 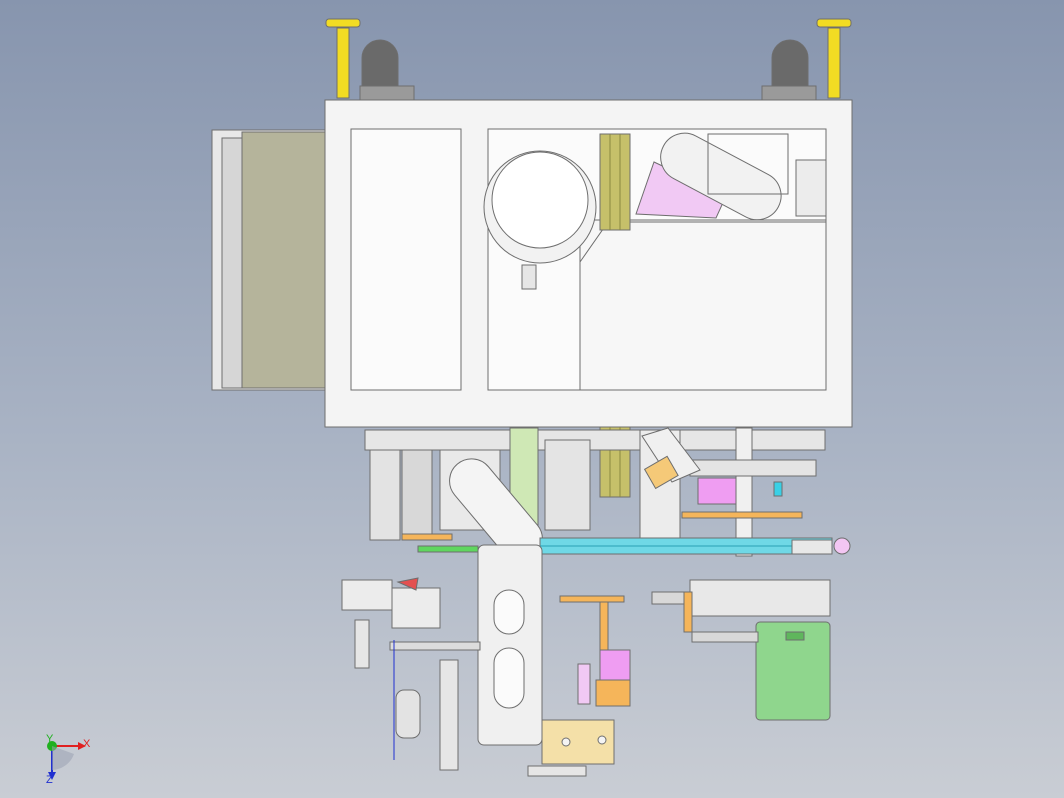 I want to click on triad-shade, so click(x=63, y=758).